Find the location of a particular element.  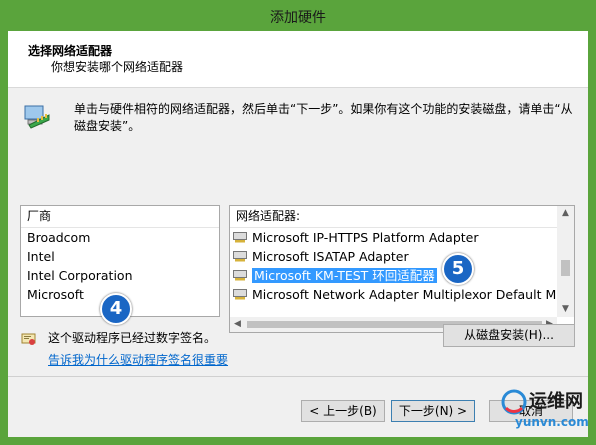

title-bar: 添加硬件 is located at coordinates (298, 15).